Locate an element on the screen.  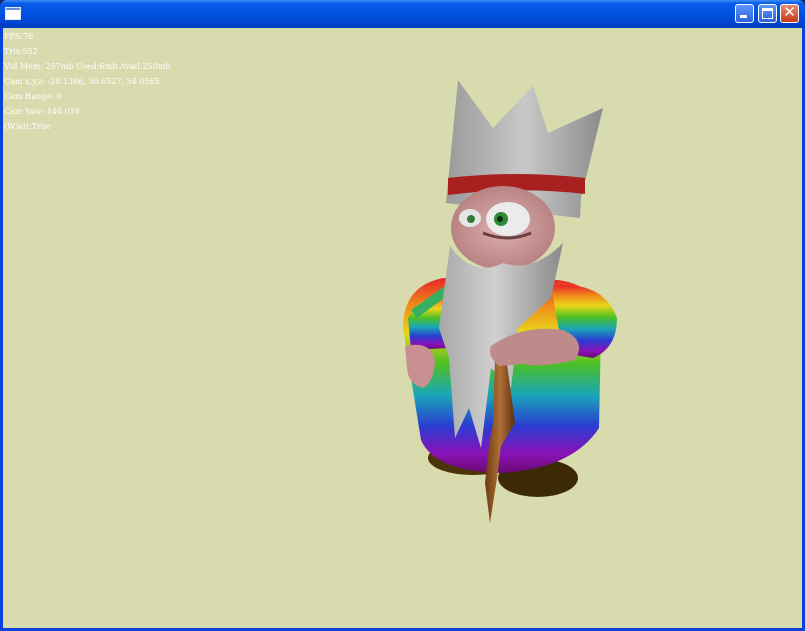
tris-readout: Tris:552 is located at coordinates (21, 51).